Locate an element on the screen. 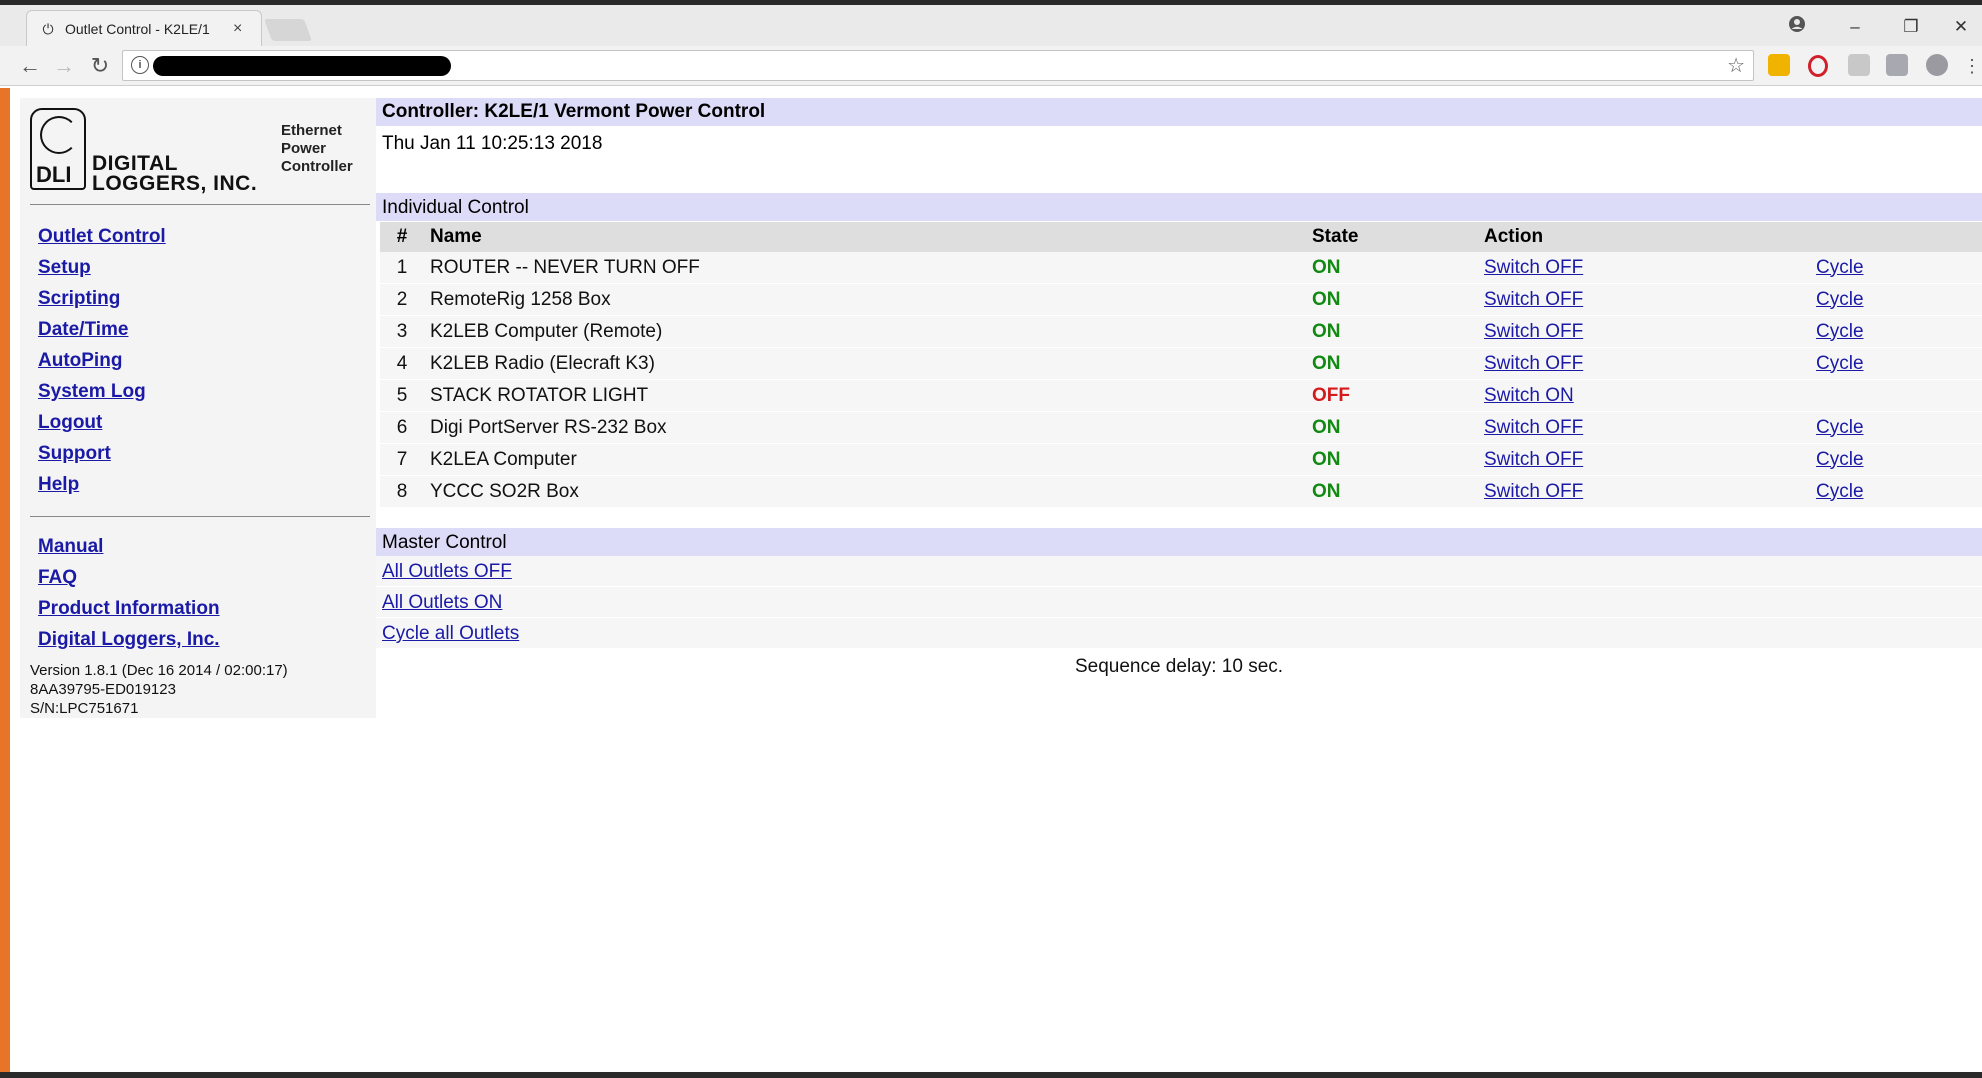 This screenshot has height=1078, width=1982. sidebar-divider is located at coordinates (200, 204).